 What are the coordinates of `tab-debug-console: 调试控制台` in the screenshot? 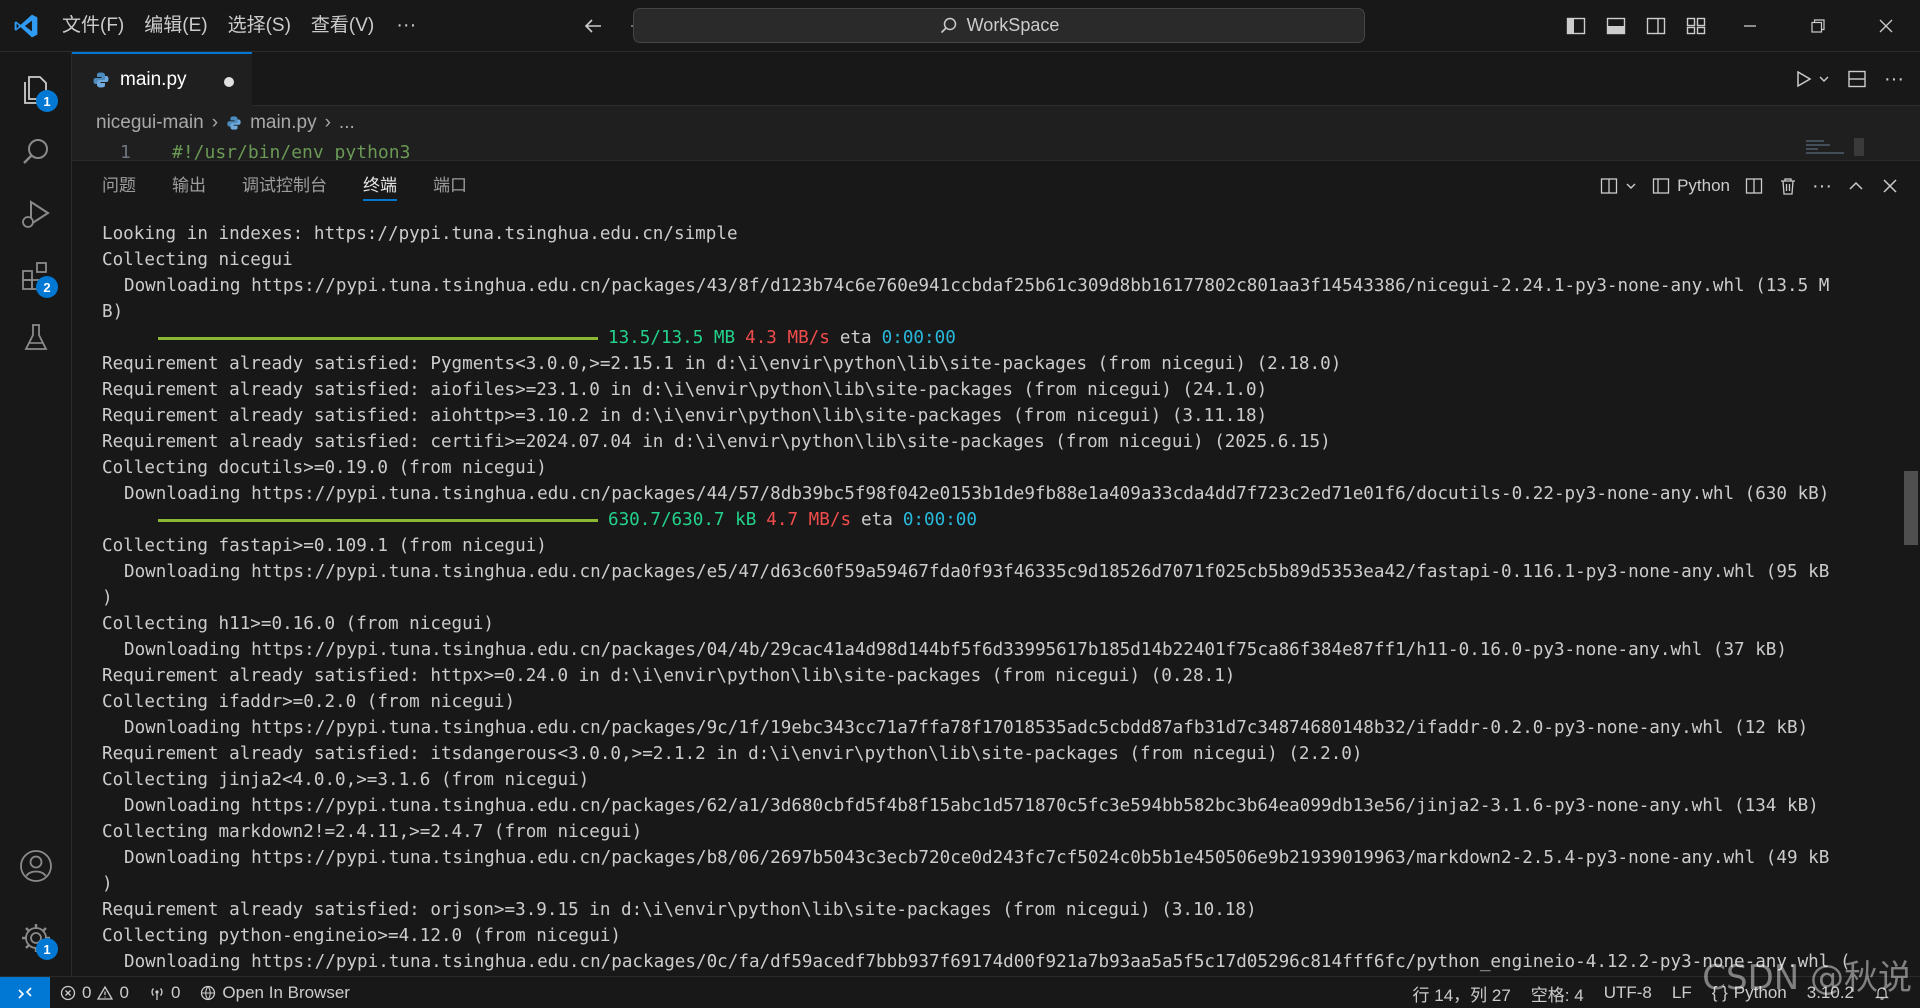 It's located at (284, 186).